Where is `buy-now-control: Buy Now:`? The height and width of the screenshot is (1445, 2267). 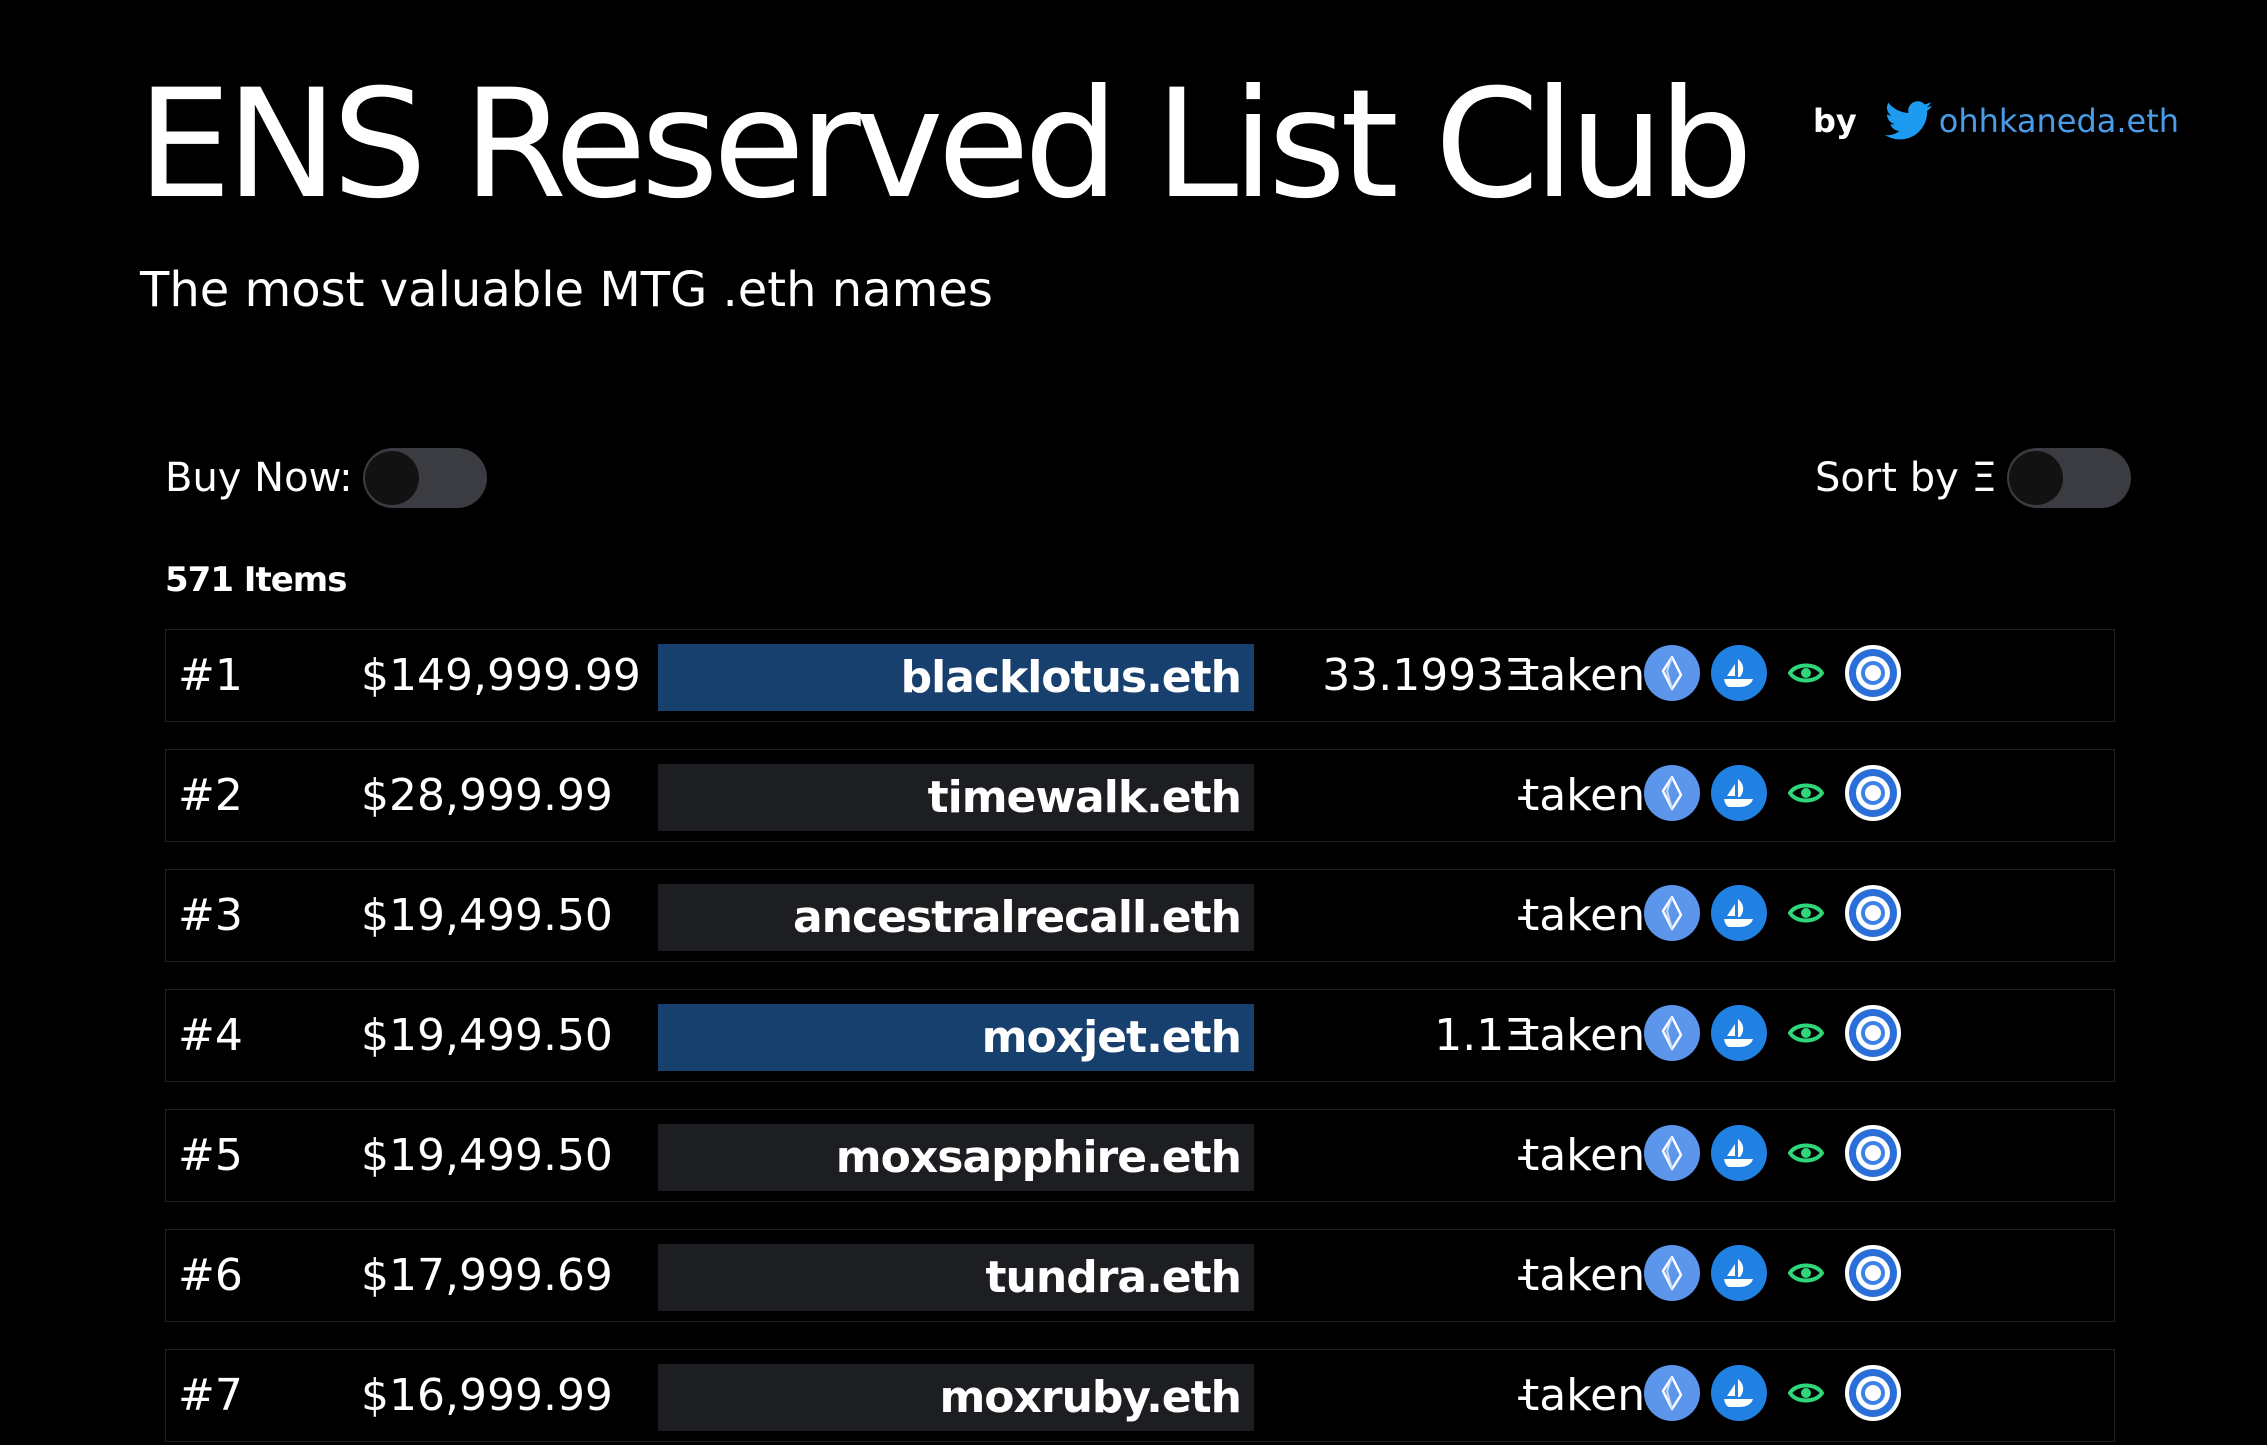 buy-now-control: Buy Now: is located at coordinates (326, 478).